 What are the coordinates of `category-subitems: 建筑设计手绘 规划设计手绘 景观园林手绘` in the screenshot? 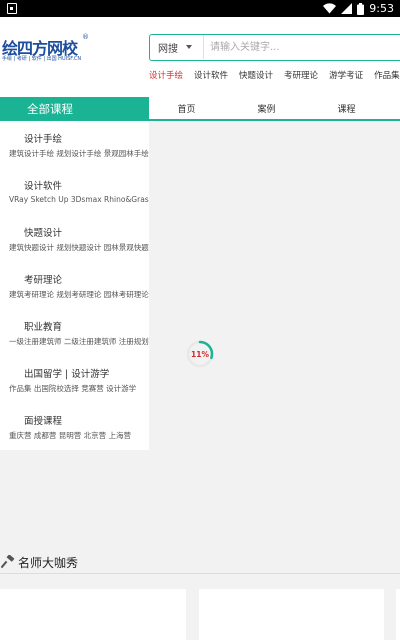 It's located at (79, 153).